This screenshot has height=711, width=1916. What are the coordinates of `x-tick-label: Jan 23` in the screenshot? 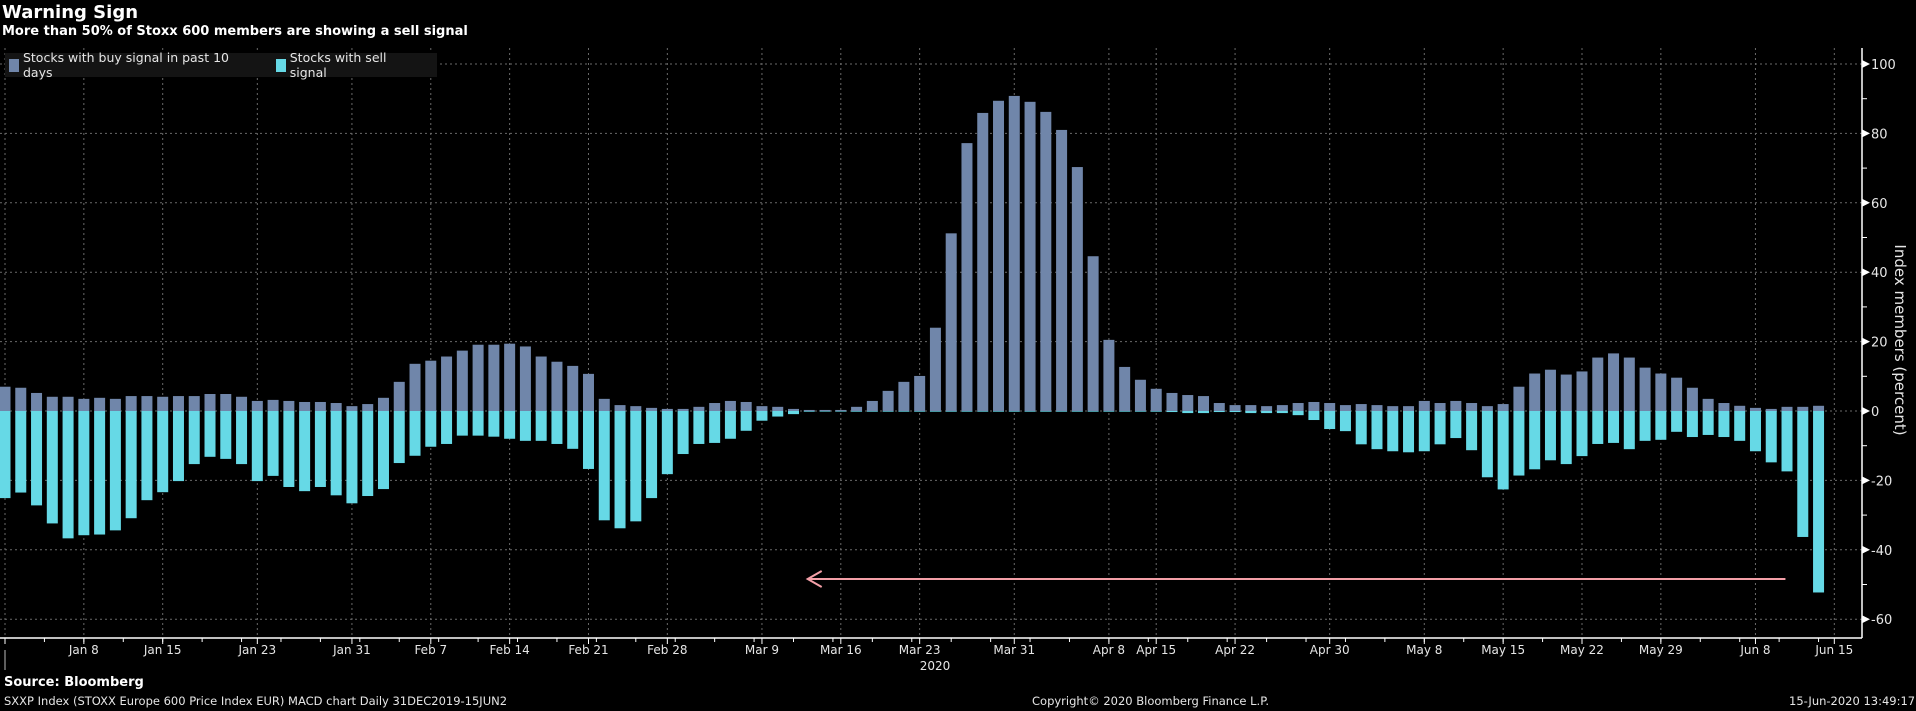 It's located at (257, 650).